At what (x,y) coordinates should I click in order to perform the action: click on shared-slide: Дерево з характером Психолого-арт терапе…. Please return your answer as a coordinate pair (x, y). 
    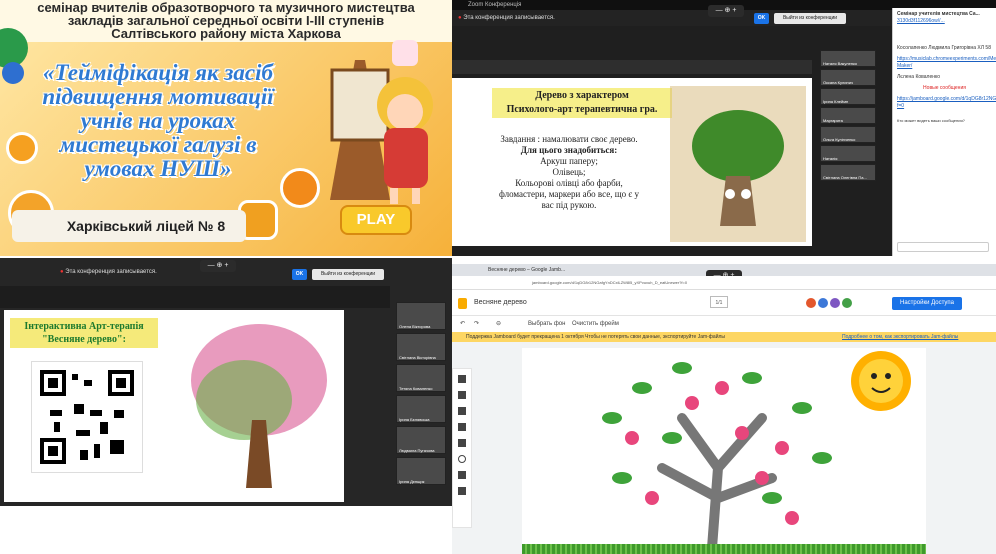
    Looking at the image, I should click on (632, 162).